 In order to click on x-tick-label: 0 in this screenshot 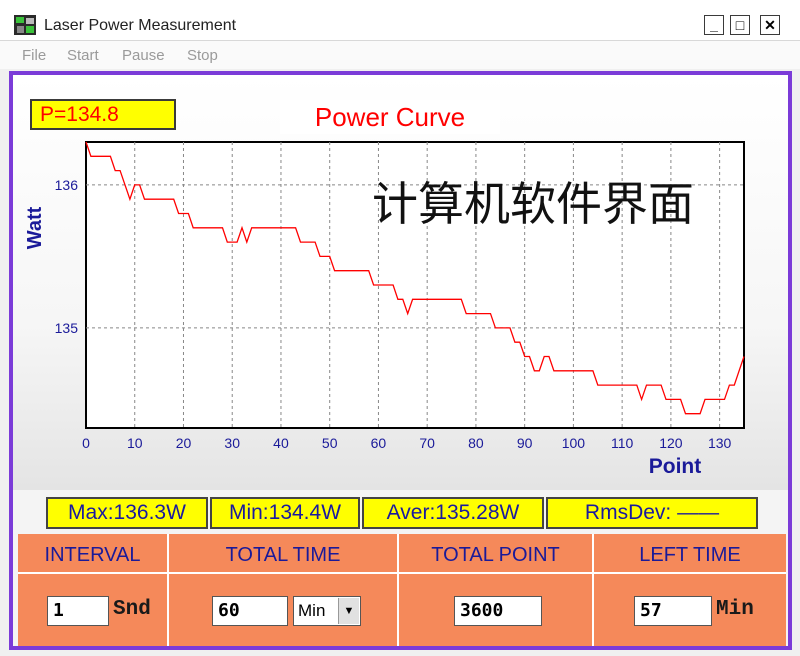, I will do `click(86, 443)`.